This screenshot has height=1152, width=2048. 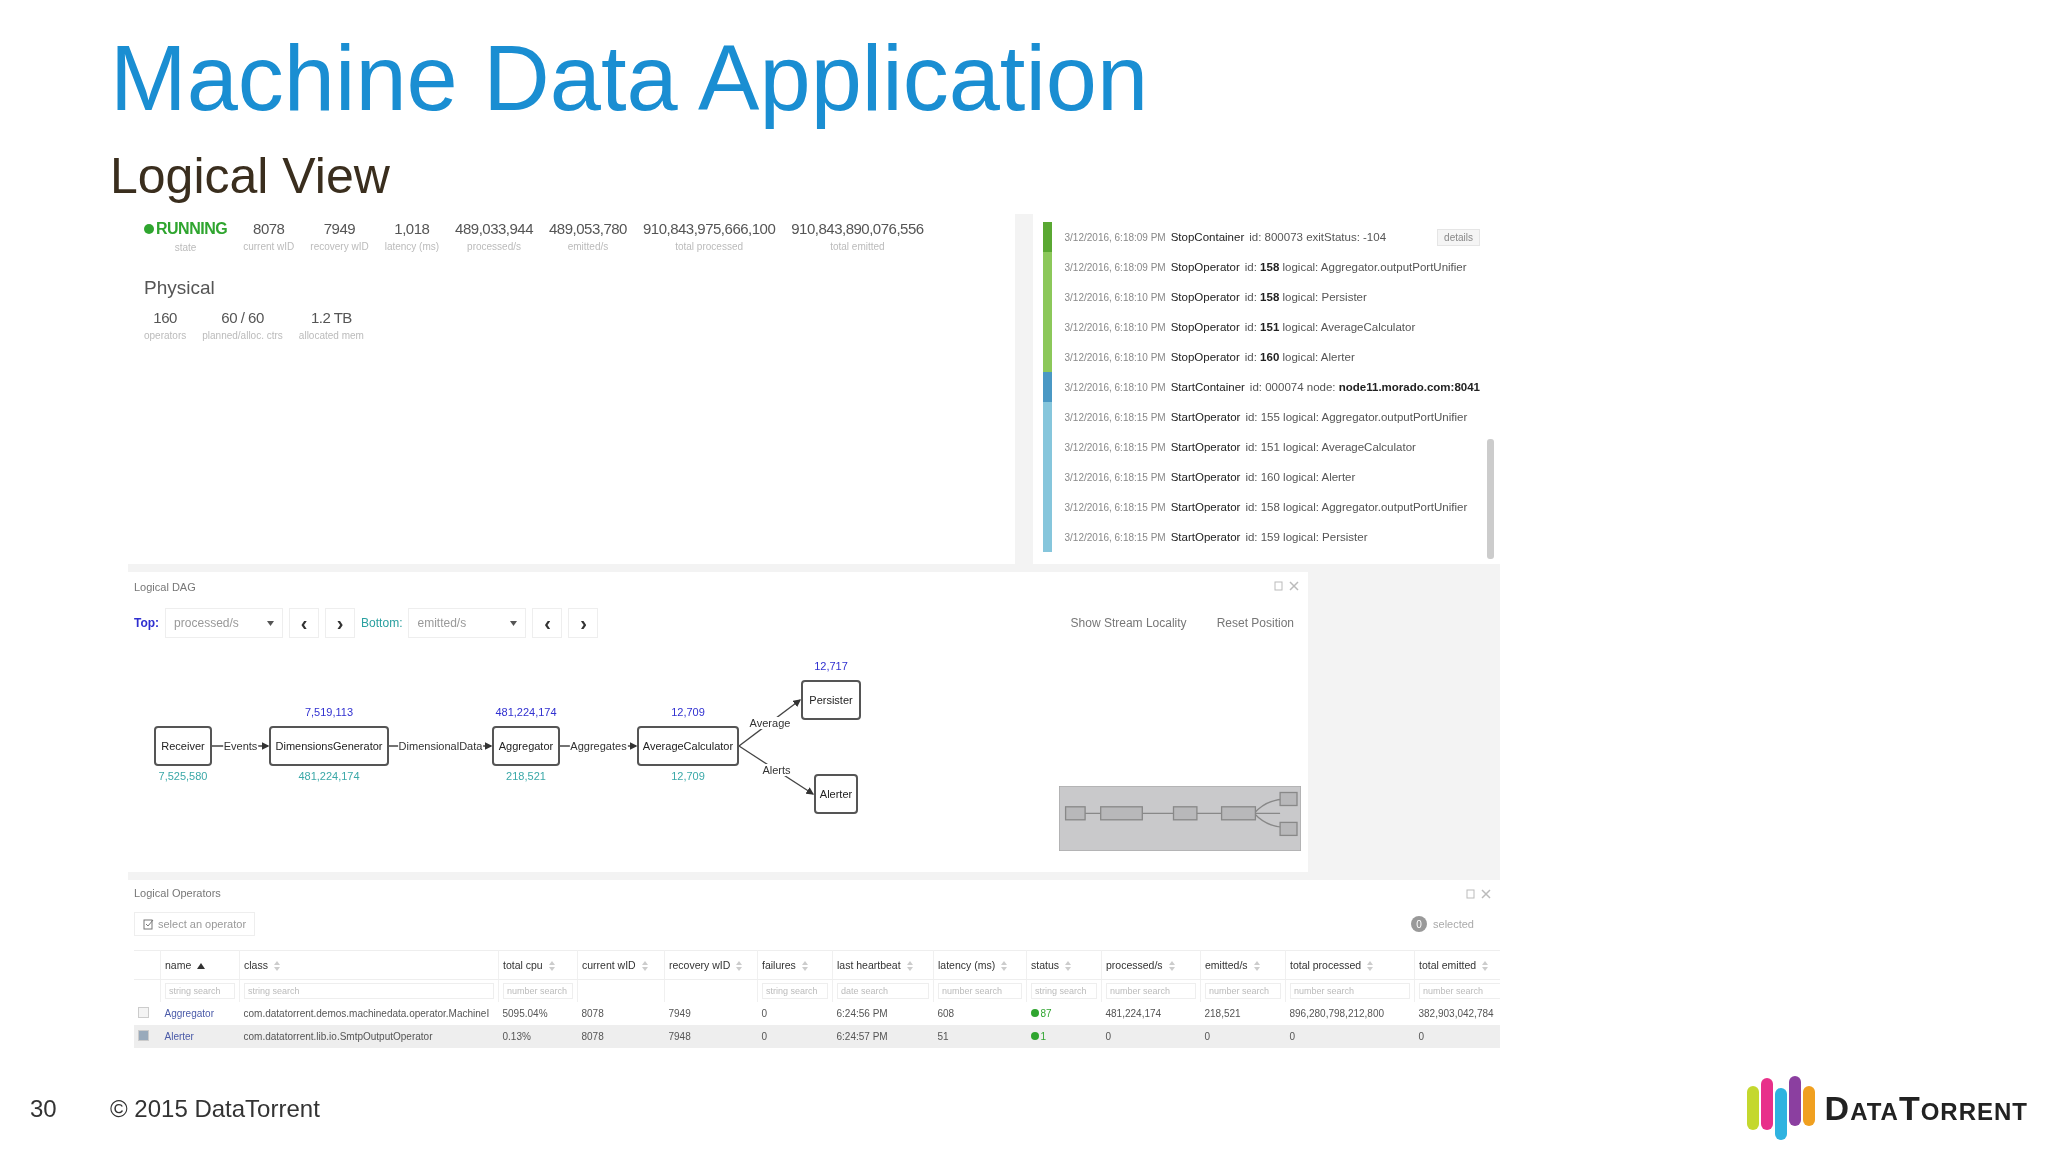 What do you see at coordinates (242, 335) in the screenshot?
I see `stat-label: planned/alloc. ctrs` at bounding box center [242, 335].